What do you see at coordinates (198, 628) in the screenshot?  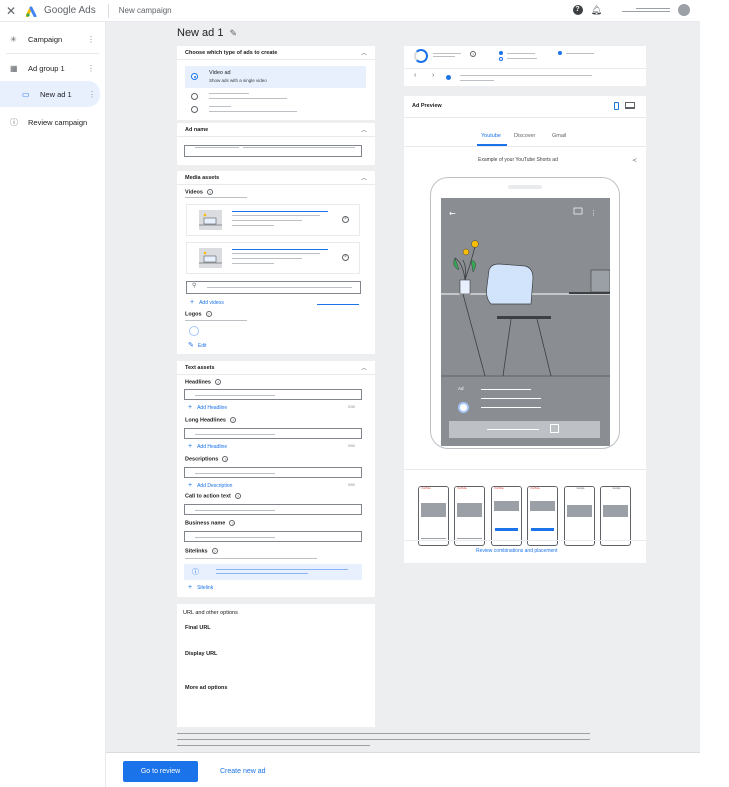 I see `final-url-label: Final URL` at bounding box center [198, 628].